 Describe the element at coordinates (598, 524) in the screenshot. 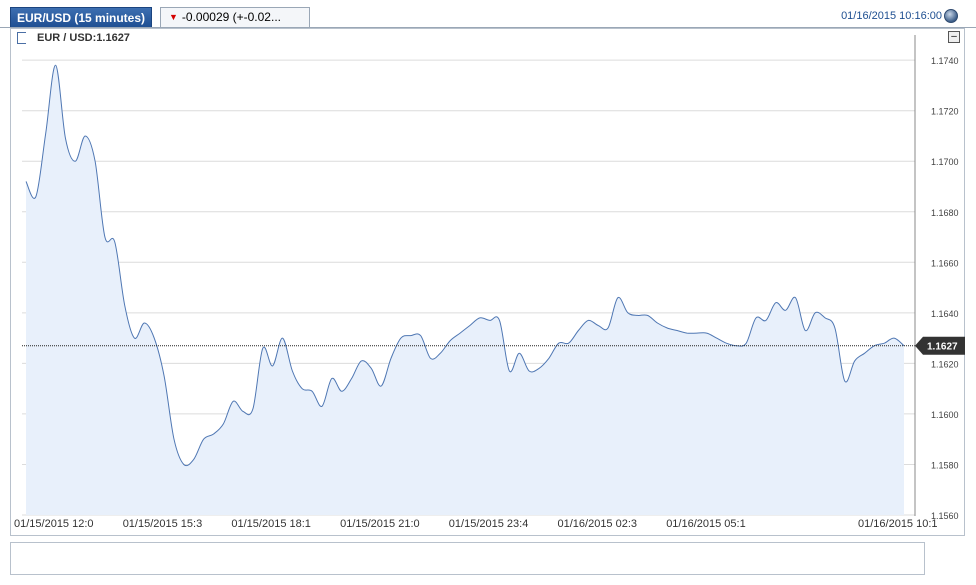

I see `x-tick-label: 01/16/2015 02:3` at that location.